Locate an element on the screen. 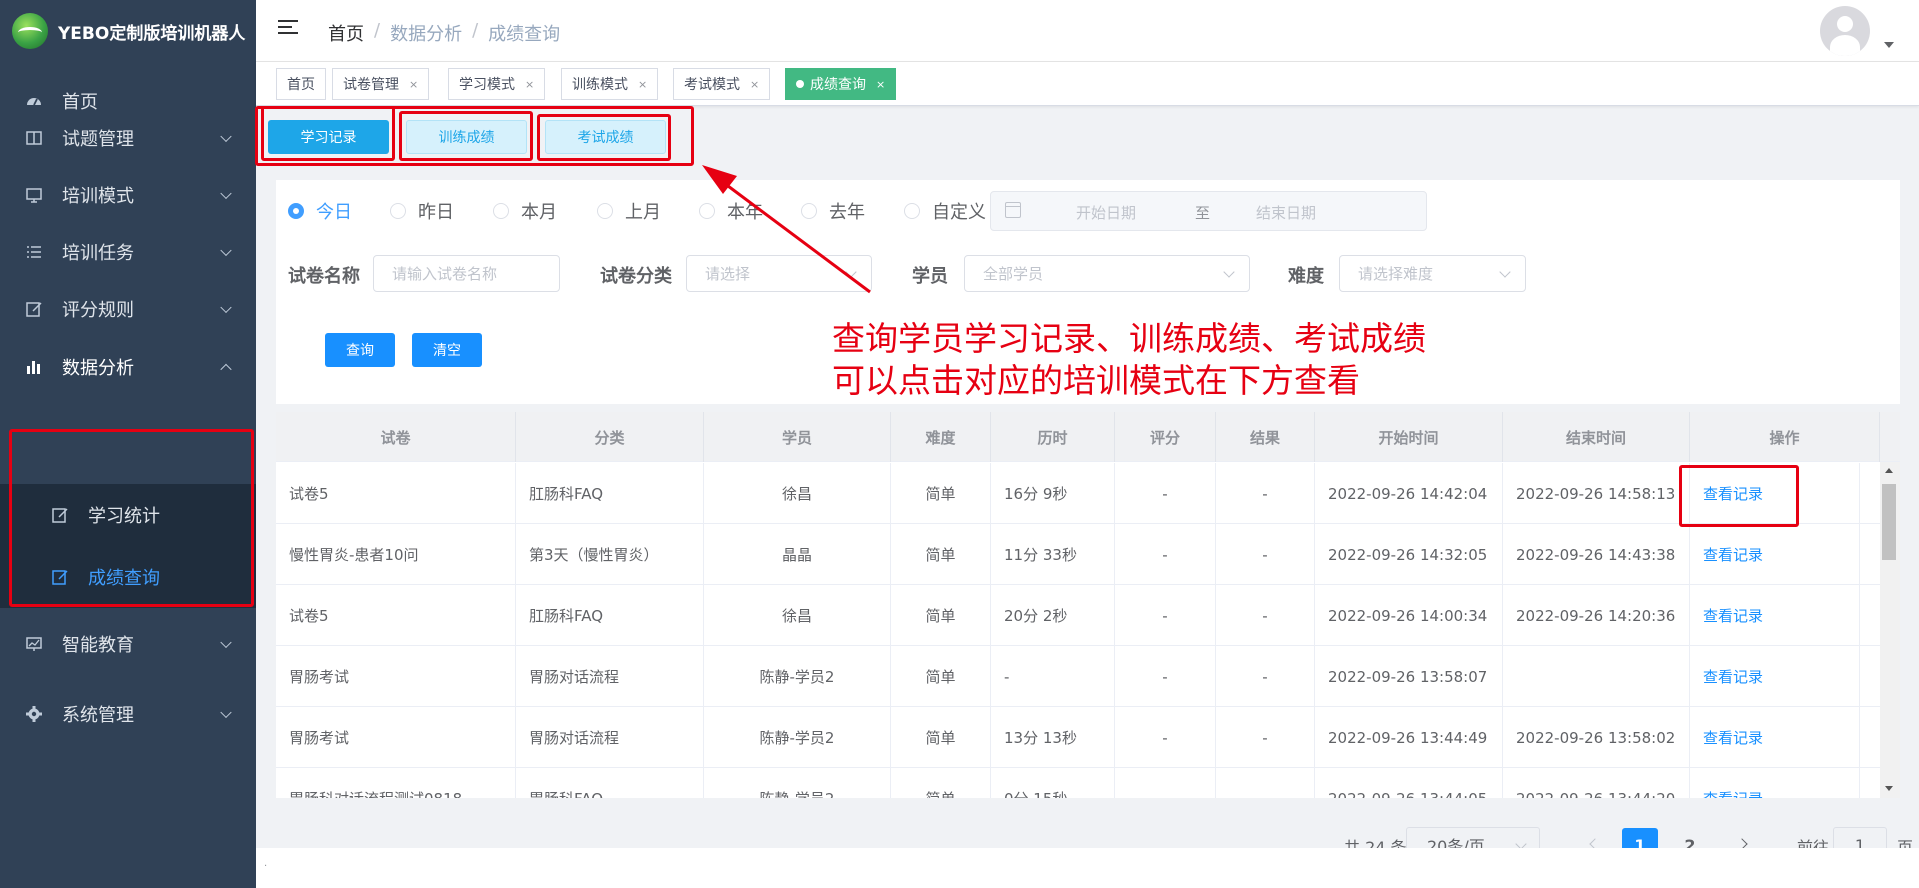 The width and height of the screenshot is (1919, 888). radio-custom: 自定义 is located at coordinates (945, 211).